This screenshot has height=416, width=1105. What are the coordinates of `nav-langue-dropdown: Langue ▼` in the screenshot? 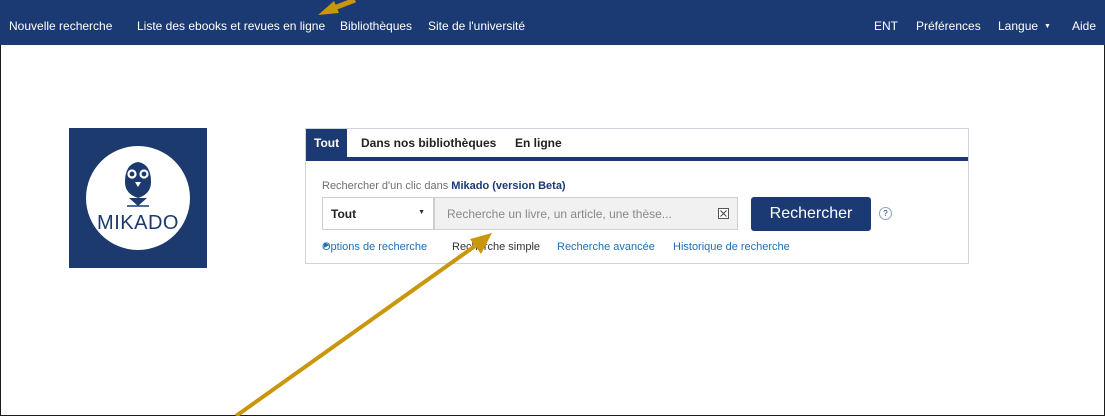 It's located at (1024, 22).